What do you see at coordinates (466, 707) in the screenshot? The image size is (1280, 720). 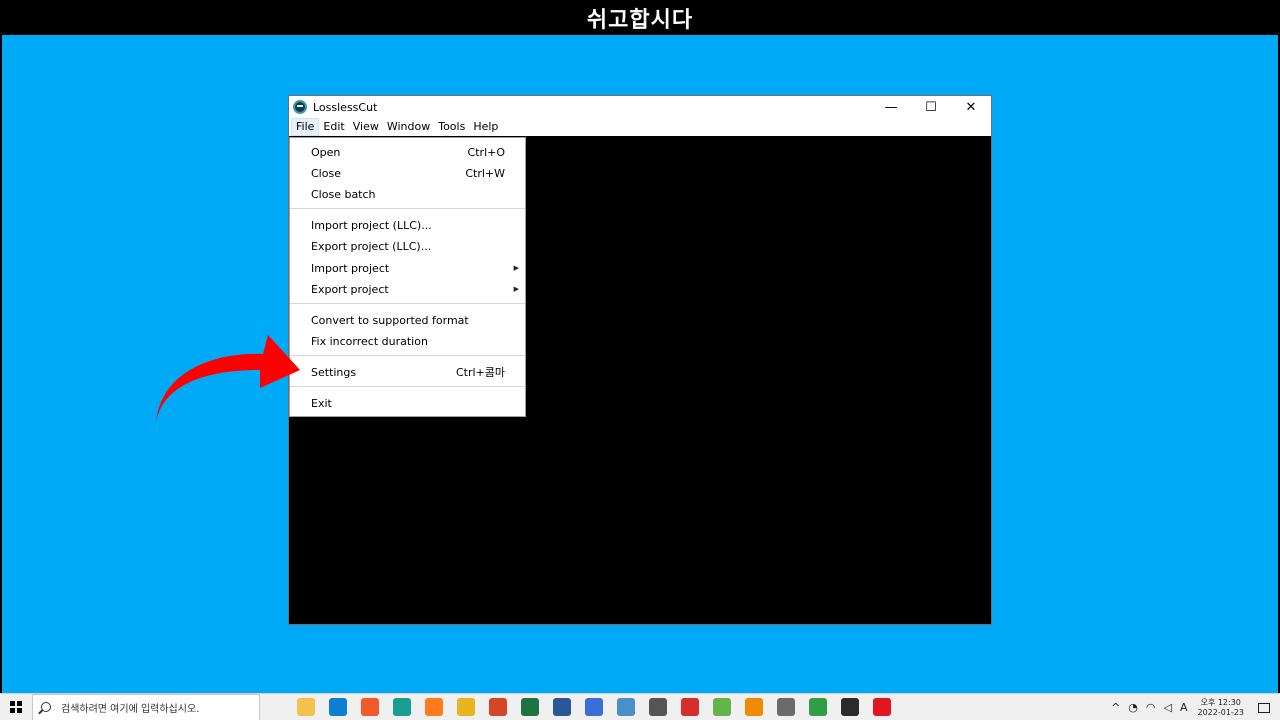 I see `chrome-icon` at bounding box center [466, 707].